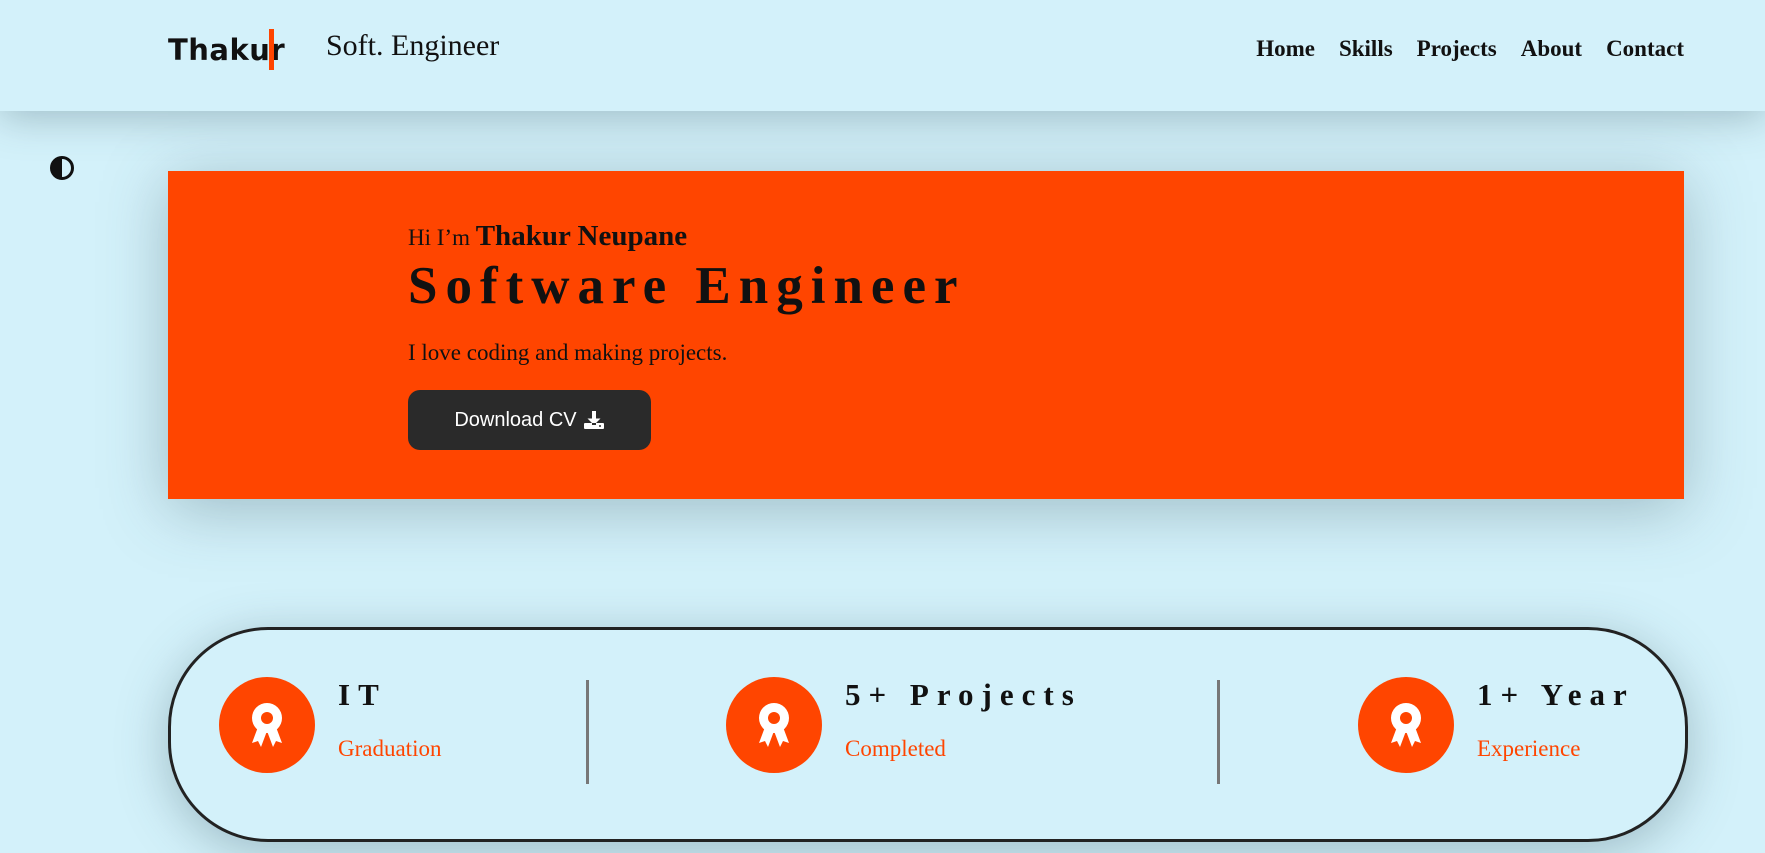  I want to click on download-cv-button: Download CV, so click(529, 420).